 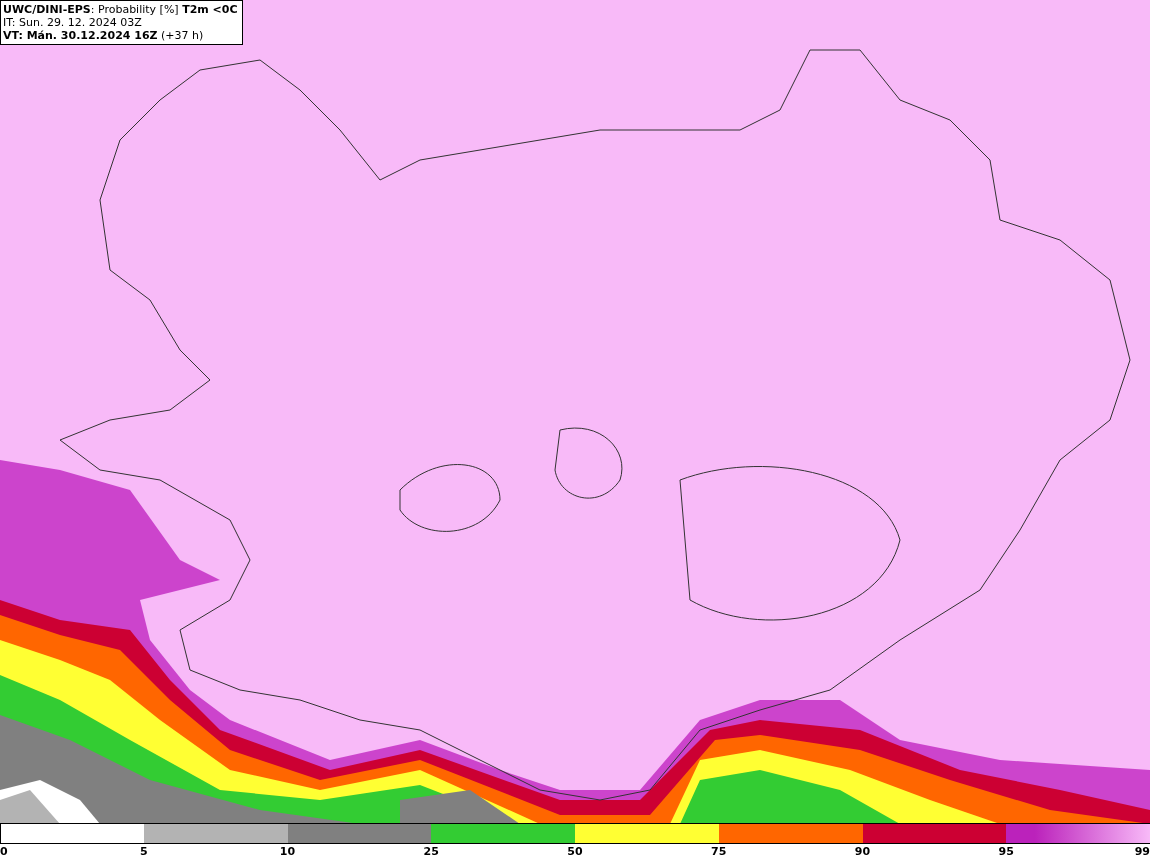 I want to click on legend-tick-label: 99, so click(x=1142, y=852).